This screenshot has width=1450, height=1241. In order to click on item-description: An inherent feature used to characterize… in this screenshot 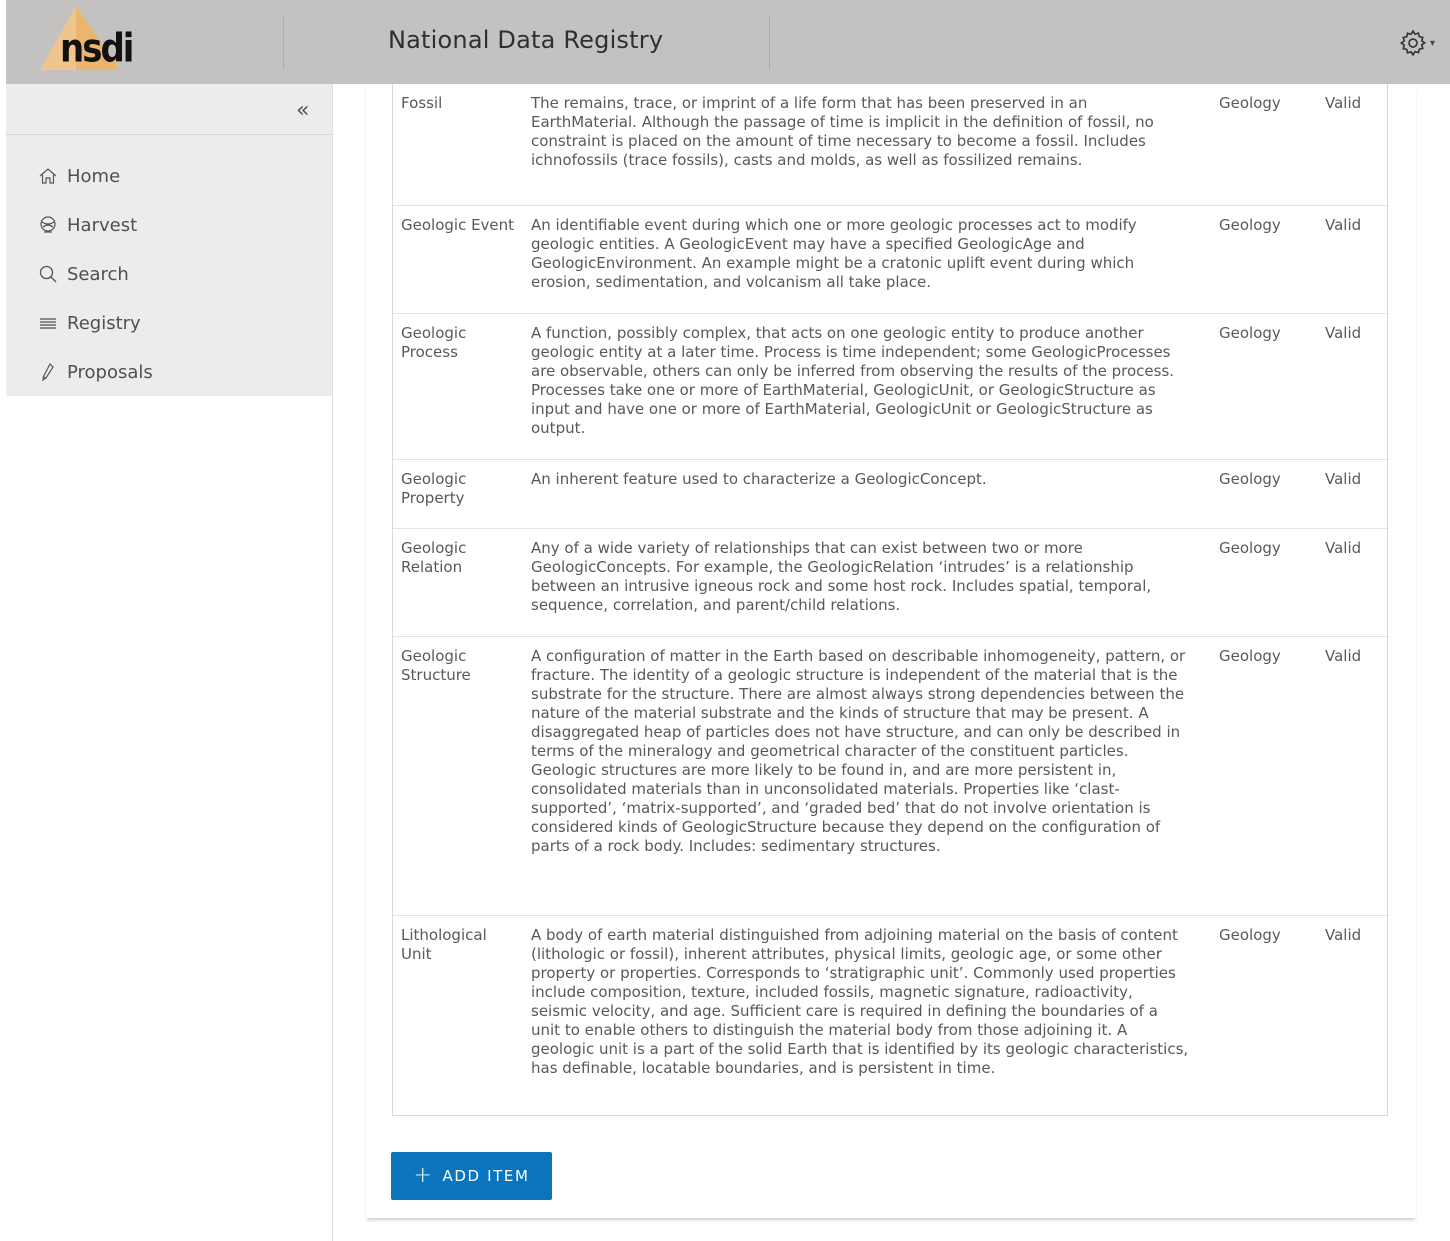, I will do `click(759, 479)`.